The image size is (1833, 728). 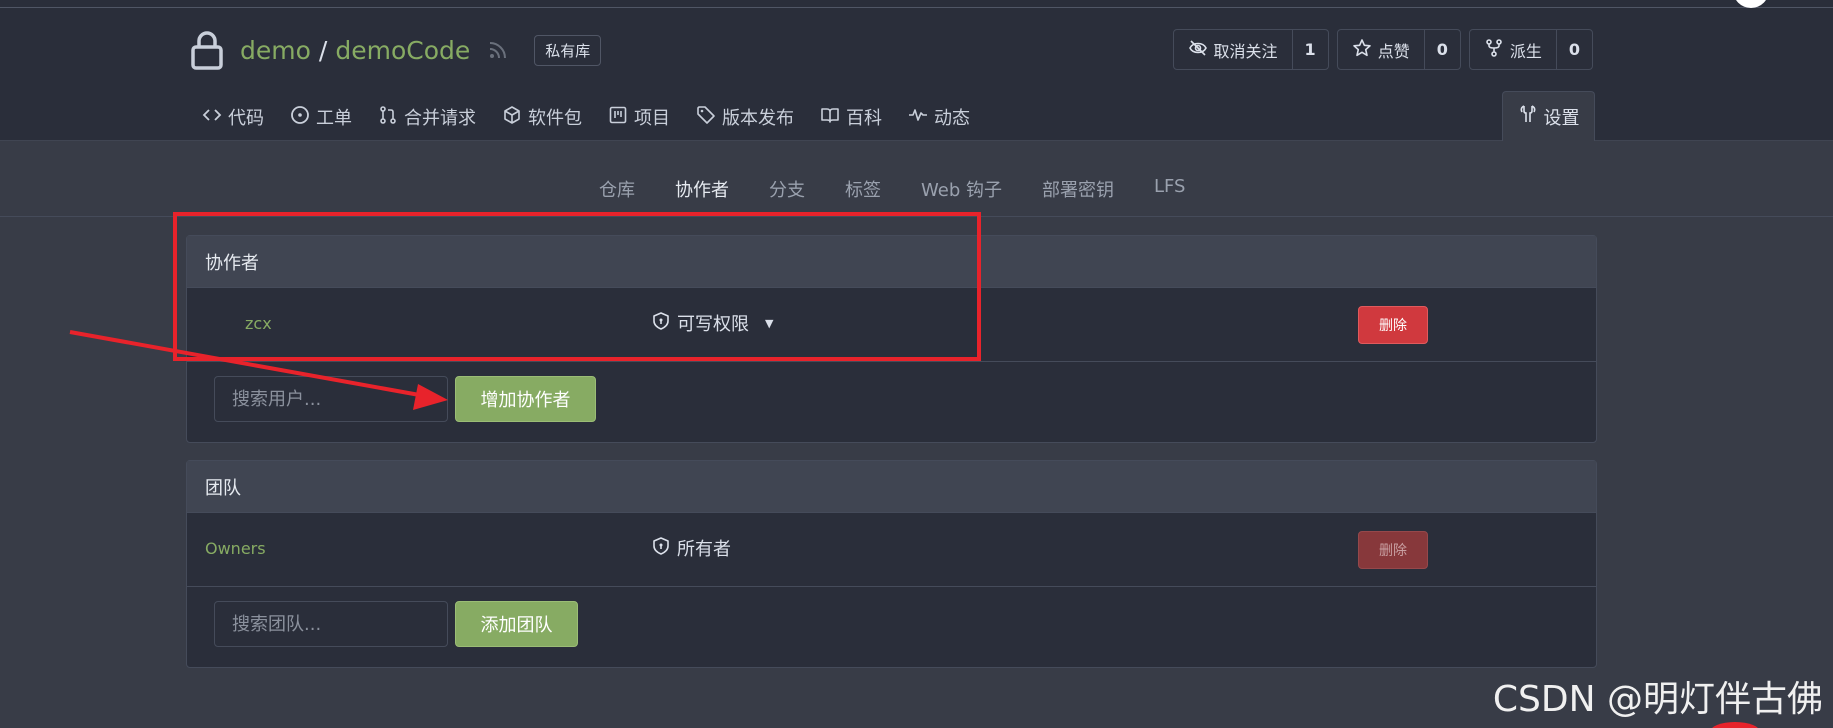 What do you see at coordinates (1657, 699) in the screenshot?
I see `watermark: CSDN @明灯伴古佛` at bounding box center [1657, 699].